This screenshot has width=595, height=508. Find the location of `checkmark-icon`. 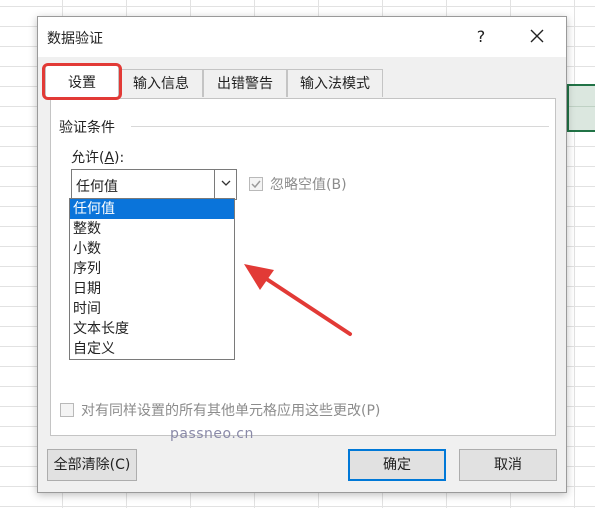

checkmark-icon is located at coordinates (256, 184).